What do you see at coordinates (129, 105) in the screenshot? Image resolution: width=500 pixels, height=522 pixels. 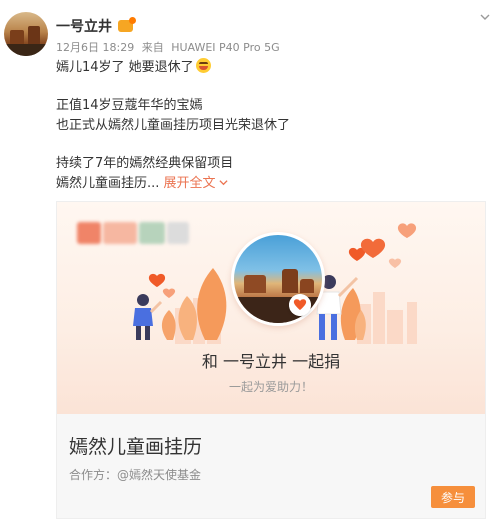 I see `post-line: 正值14岁豆蔻年华的宝嫣` at bounding box center [129, 105].